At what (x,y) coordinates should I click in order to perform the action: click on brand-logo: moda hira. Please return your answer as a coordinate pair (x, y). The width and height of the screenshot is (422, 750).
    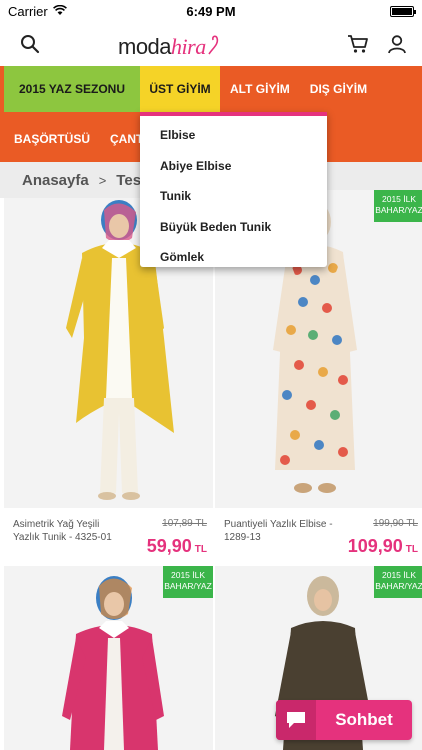
    Looking at the image, I should click on (173, 45).